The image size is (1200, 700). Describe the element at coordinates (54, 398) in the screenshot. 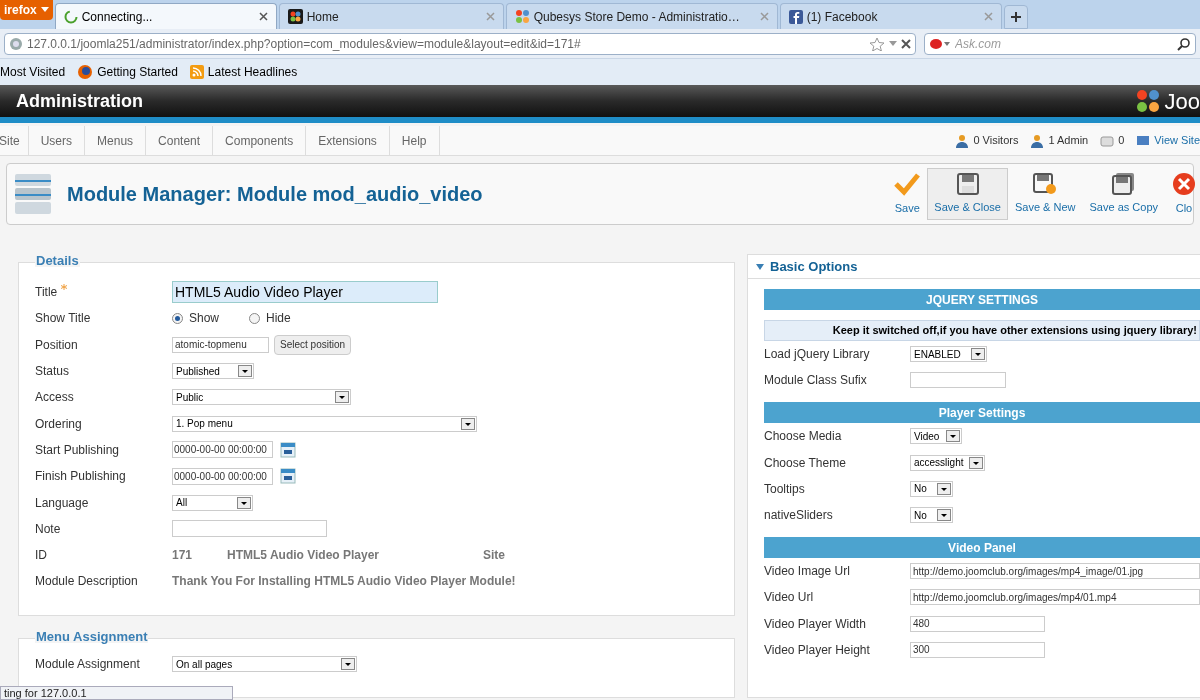

I see `field-label: Access` at that location.